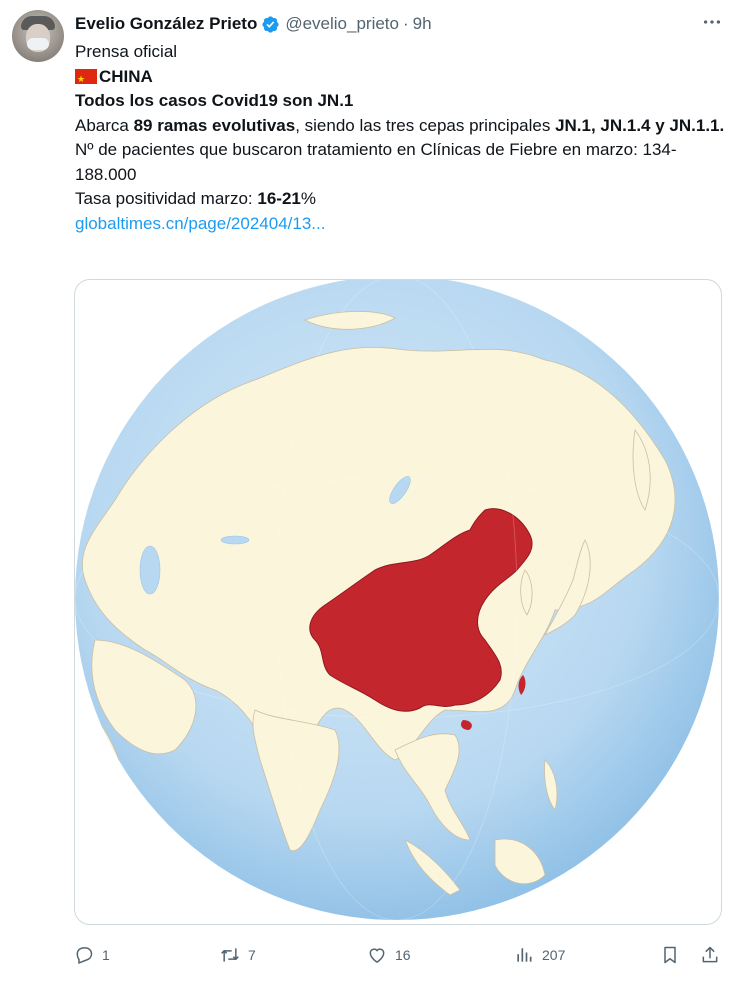  What do you see at coordinates (150, 570) in the screenshot?
I see `caspian-sea` at bounding box center [150, 570].